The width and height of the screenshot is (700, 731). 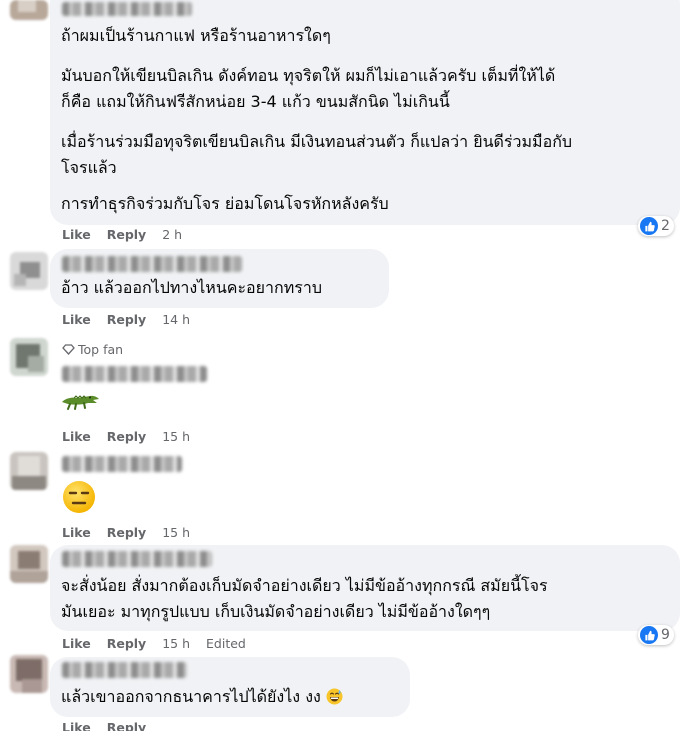 What do you see at coordinates (89, 167) in the screenshot?
I see `comment-text-line: โจรแล้ว` at bounding box center [89, 167].